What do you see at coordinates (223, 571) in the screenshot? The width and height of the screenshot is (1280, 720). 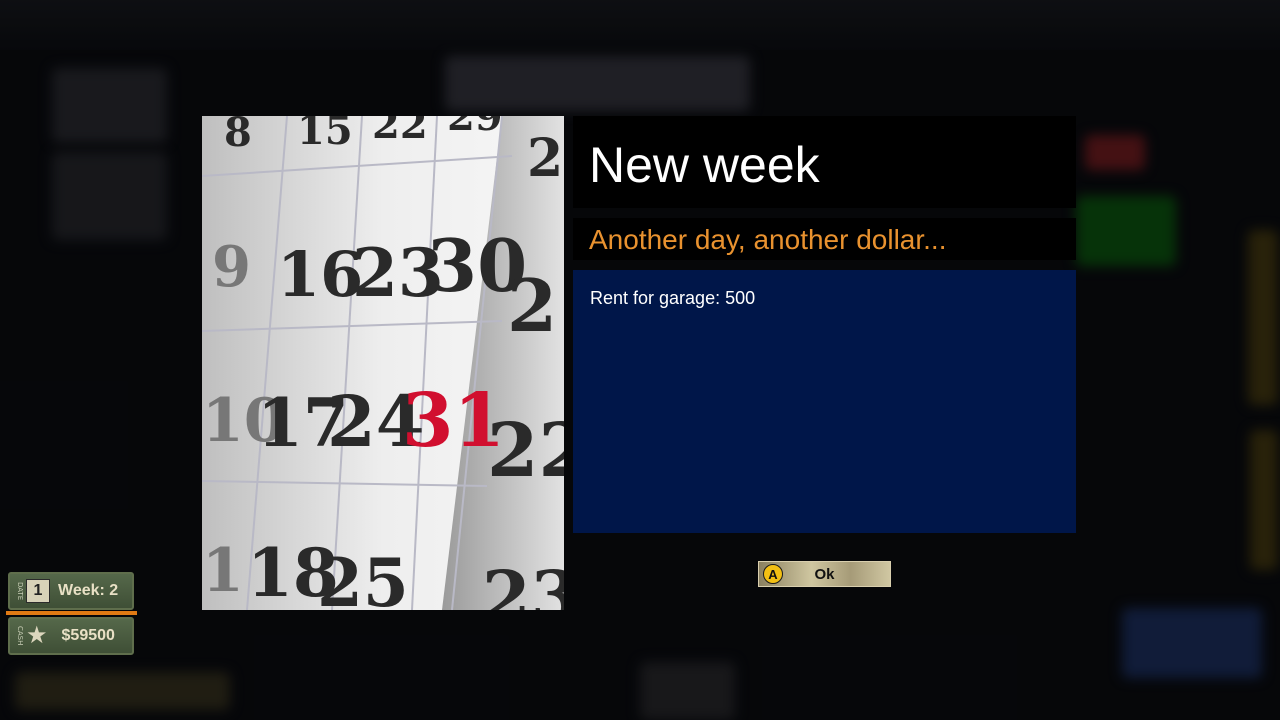 I see `cal-num: 1` at bounding box center [223, 571].